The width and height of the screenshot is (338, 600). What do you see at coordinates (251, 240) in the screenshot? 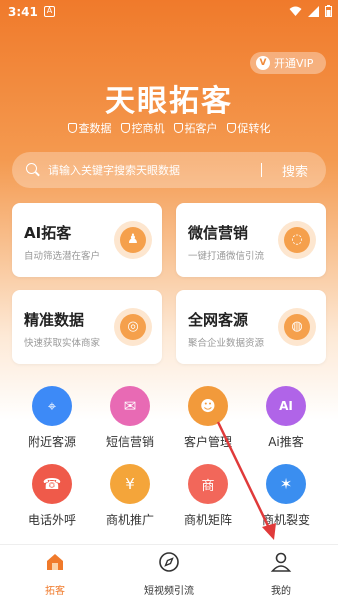
I see `card-wechat-marketing: 微信营销 一键打通微信引流 ◌` at bounding box center [251, 240].